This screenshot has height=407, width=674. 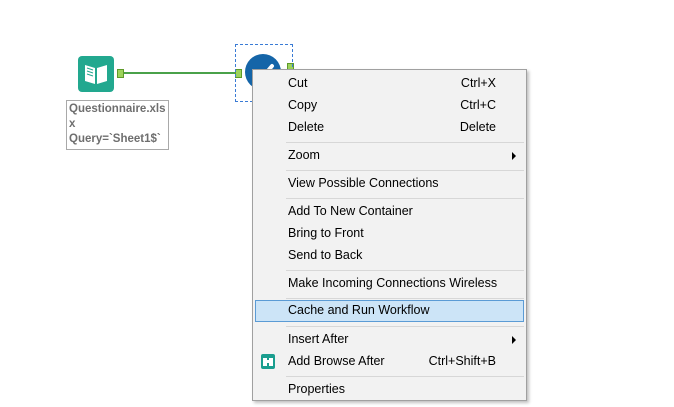 I want to click on menu-item-send-to-back: Send to Back, so click(x=389, y=256).